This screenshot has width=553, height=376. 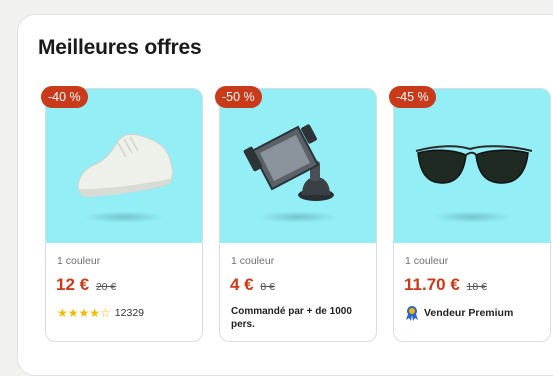 I want to click on premium-seller: Vendeur Premium, so click(x=459, y=313).